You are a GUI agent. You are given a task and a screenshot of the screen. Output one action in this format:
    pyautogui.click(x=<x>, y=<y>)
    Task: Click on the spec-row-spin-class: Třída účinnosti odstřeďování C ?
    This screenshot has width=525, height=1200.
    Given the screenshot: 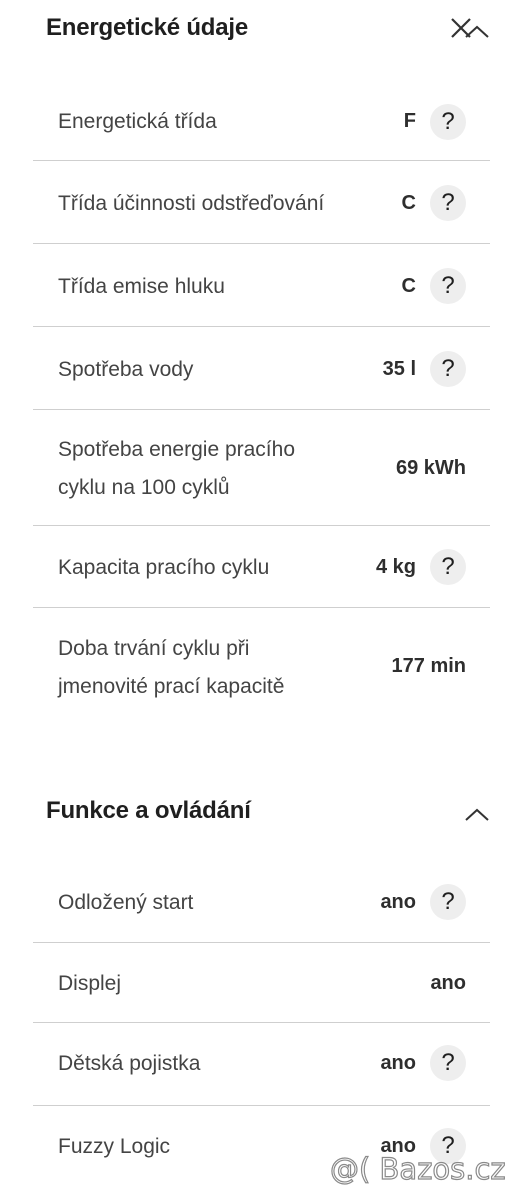 What is the action you would take?
    pyautogui.click(x=261, y=202)
    